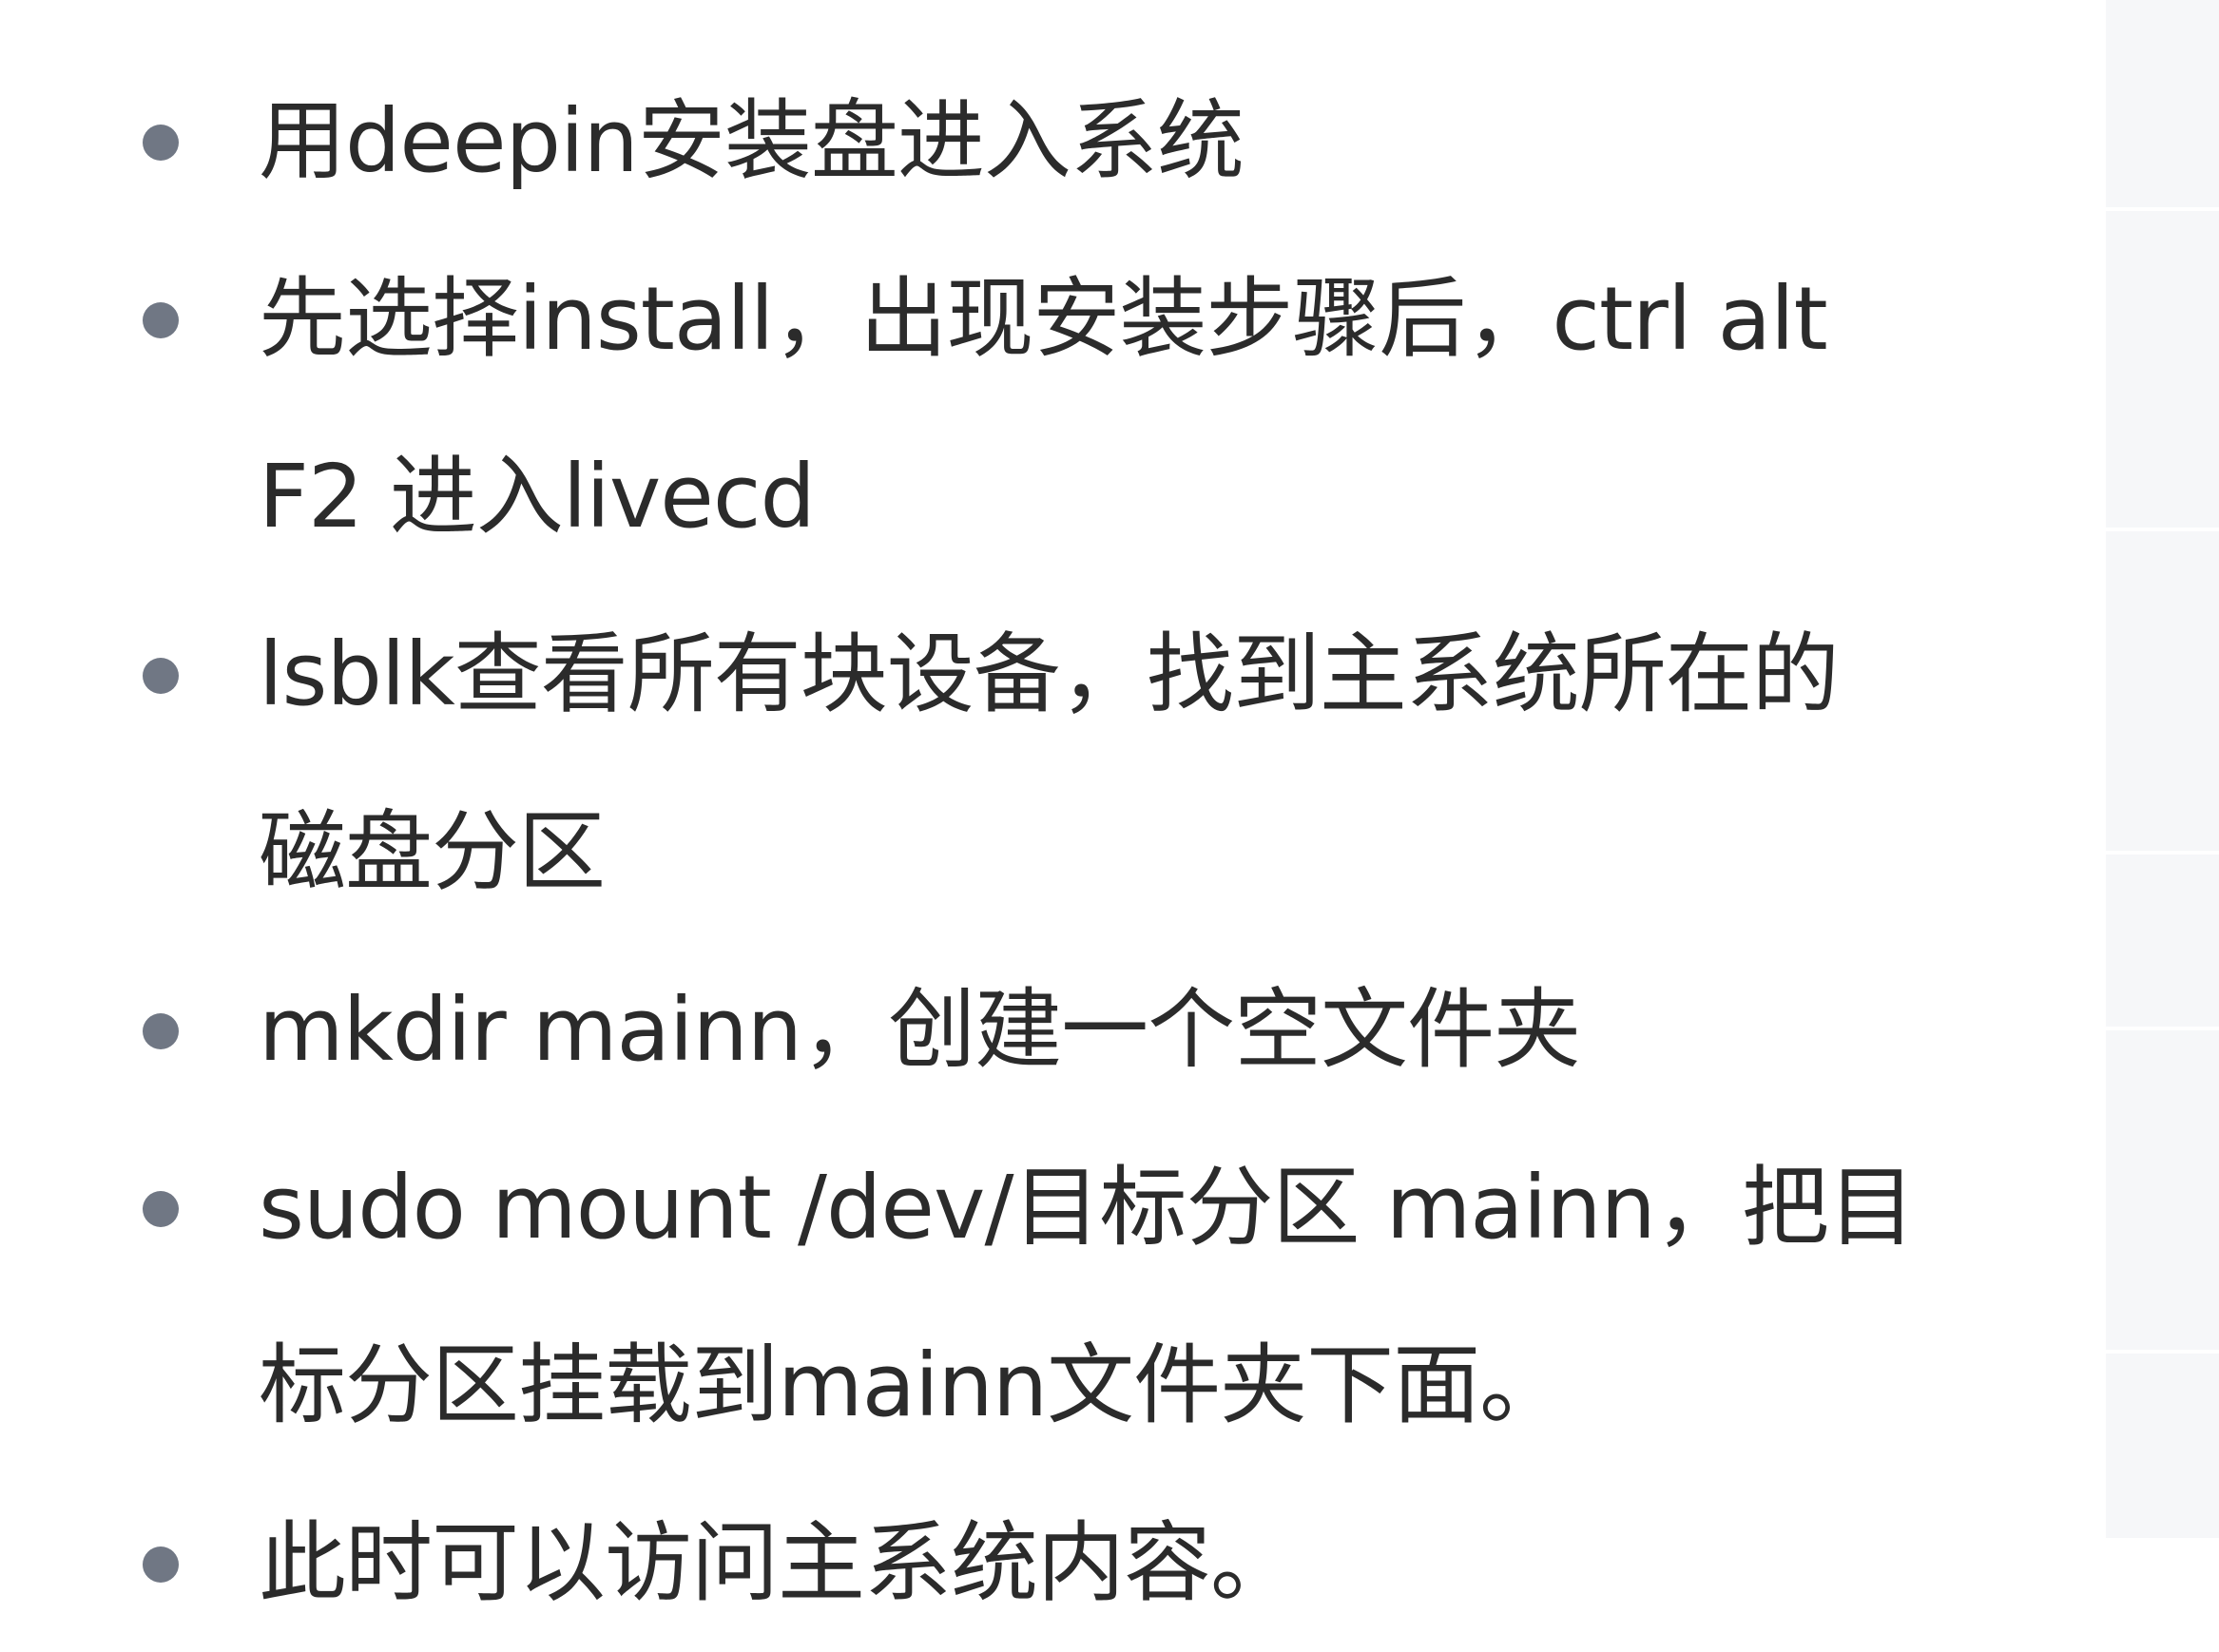  Describe the element at coordinates (920, 1030) in the screenshot. I see `text-line: mkdir mainn，创建一个空文件夹` at that location.